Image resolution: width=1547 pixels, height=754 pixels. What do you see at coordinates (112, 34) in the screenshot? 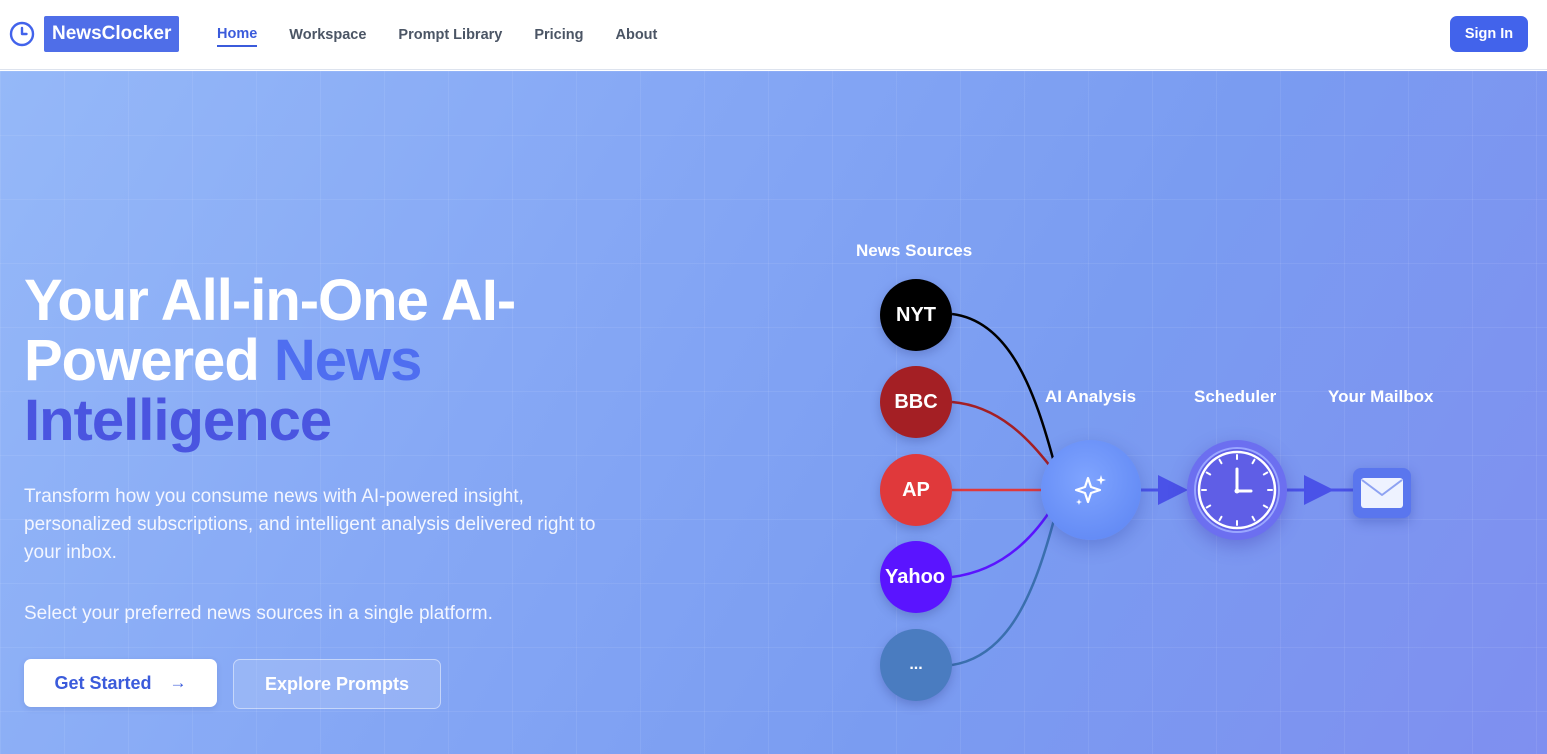
I see `brand-name: NewsClocker` at bounding box center [112, 34].